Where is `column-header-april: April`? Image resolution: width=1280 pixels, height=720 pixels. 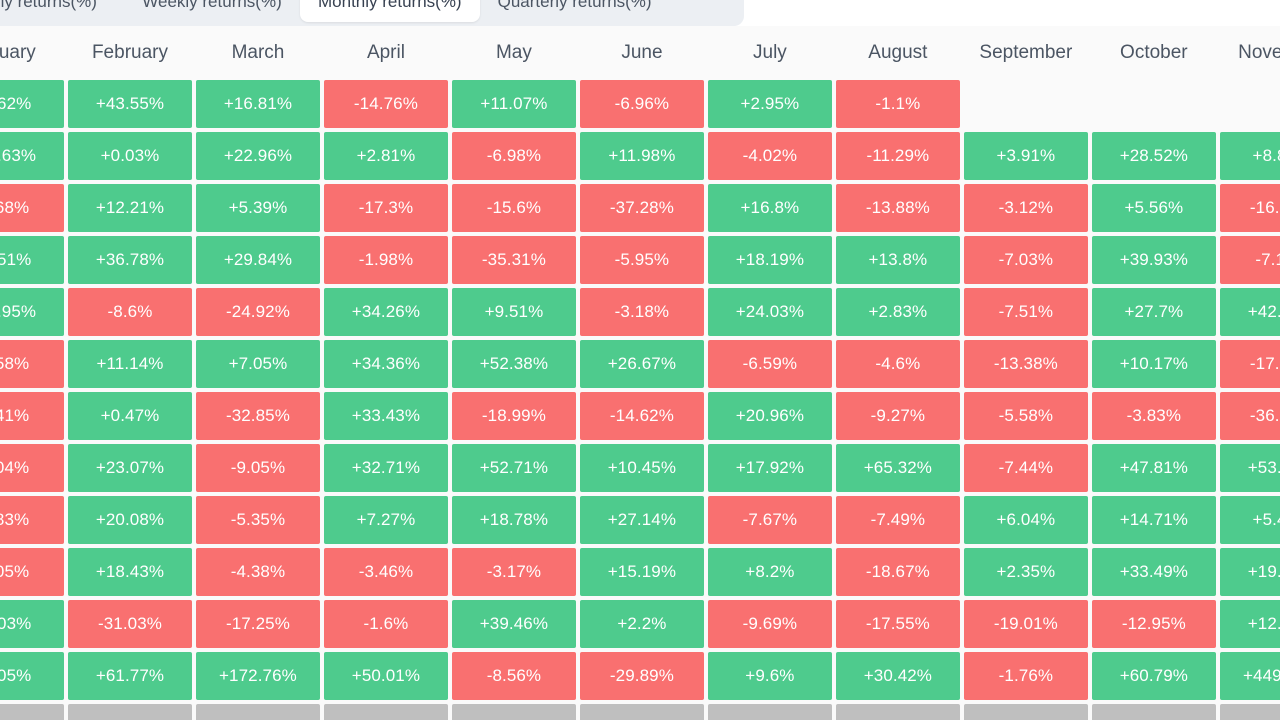 column-header-april: April is located at coordinates (385, 53).